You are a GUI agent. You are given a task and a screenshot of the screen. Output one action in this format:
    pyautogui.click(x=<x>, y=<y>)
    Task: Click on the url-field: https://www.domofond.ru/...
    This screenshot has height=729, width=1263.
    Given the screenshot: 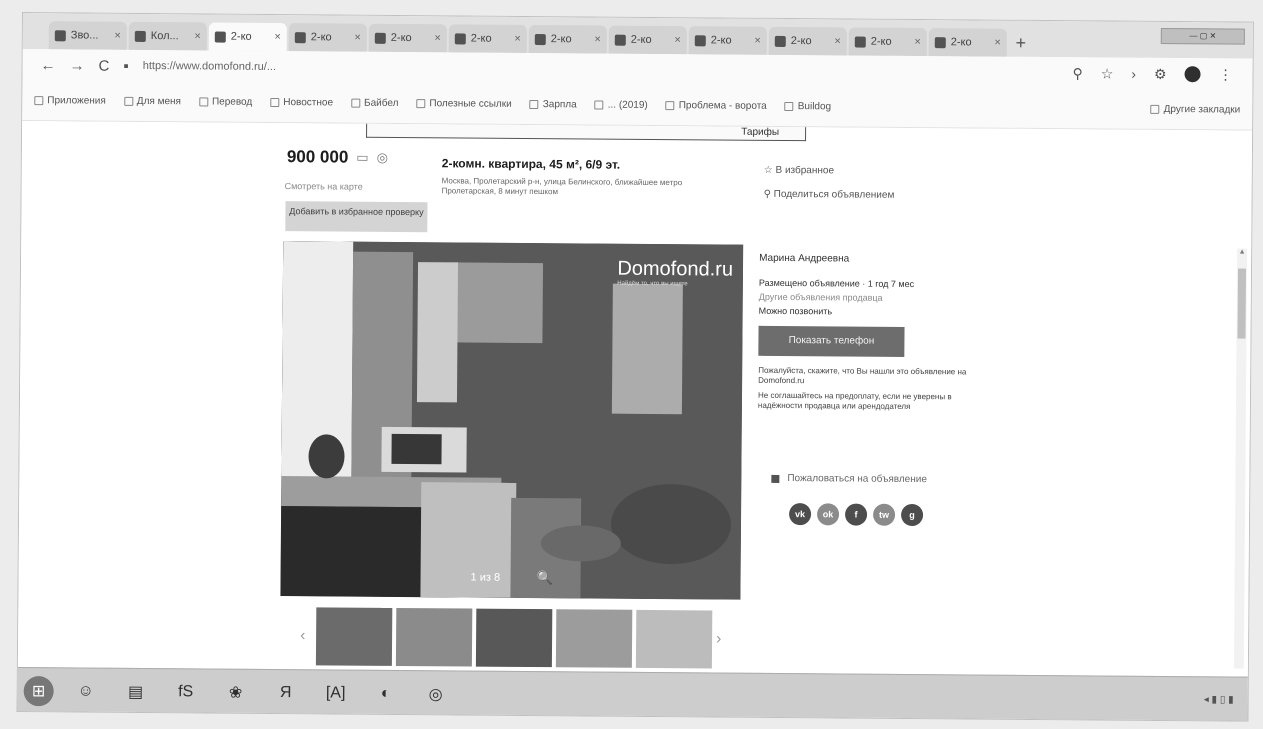 What is the action you would take?
    pyautogui.click(x=601, y=69)
    